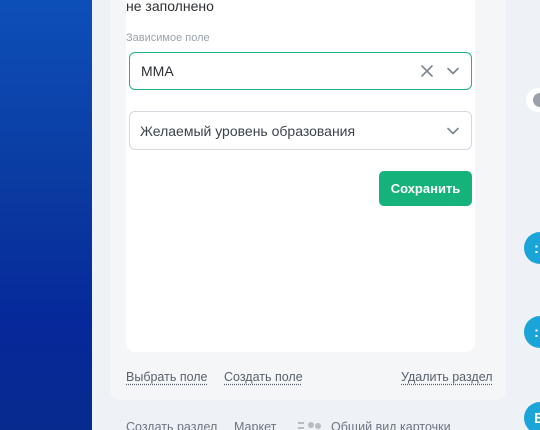  I want to click on education-level-select: Желаемый уровень образования, so click(300, 130).